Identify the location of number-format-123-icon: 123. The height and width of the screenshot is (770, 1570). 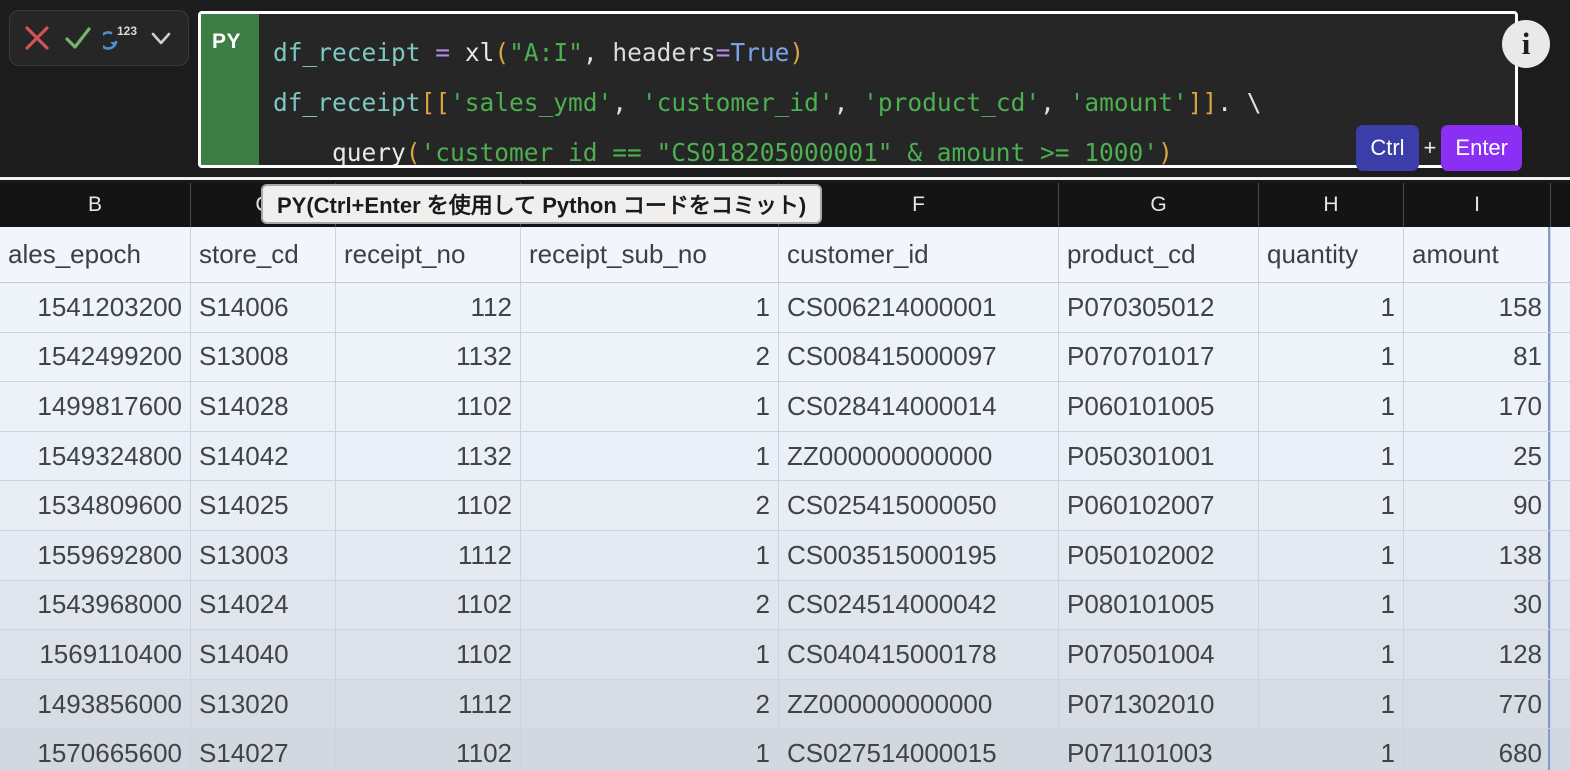
(120, 38).